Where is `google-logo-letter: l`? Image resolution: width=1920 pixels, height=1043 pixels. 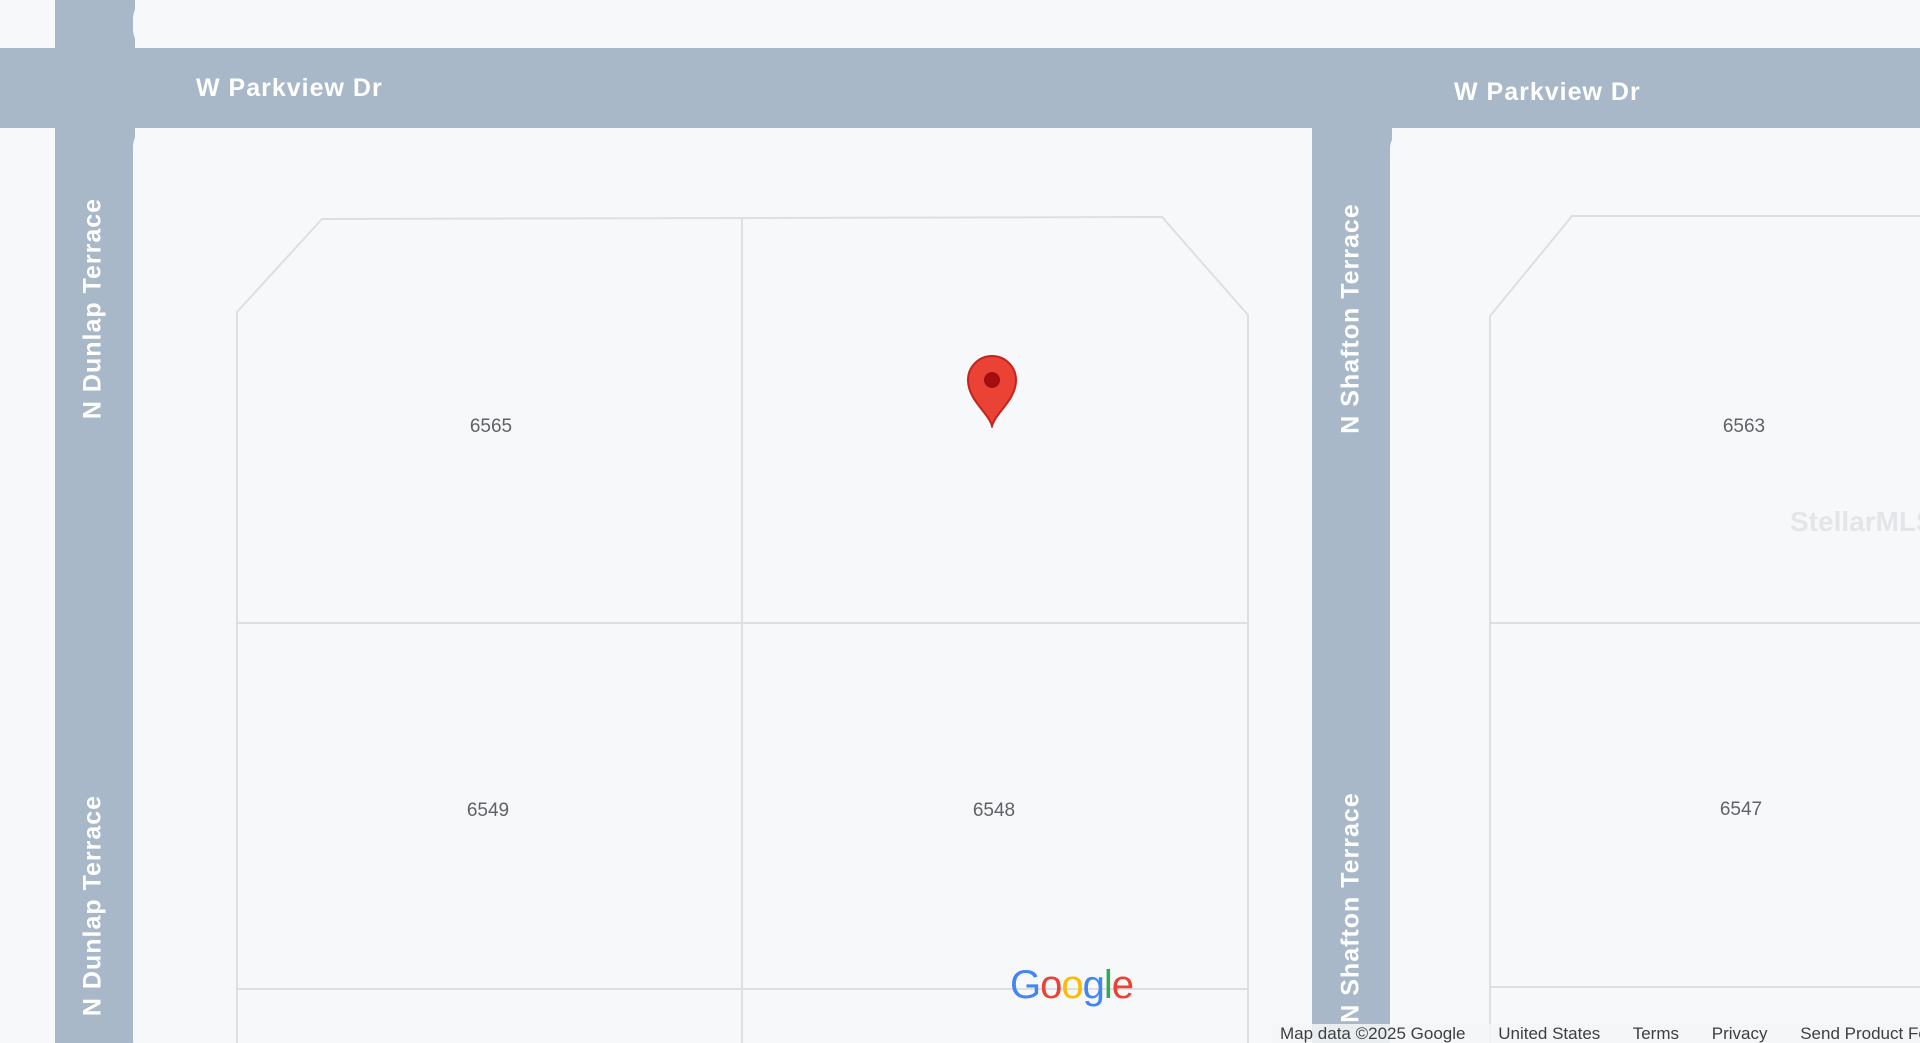 google-logo-letter: l is located at coordinates (1108, 985).